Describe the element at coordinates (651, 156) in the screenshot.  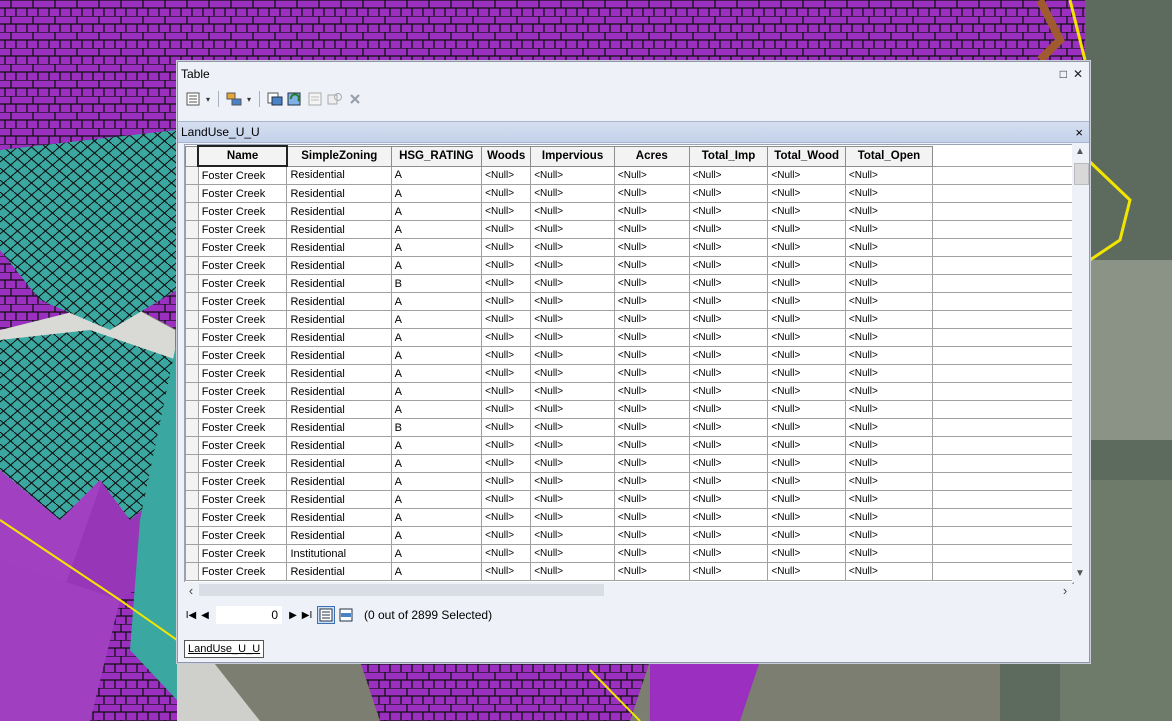
I see `column-header: Acres` at that location.